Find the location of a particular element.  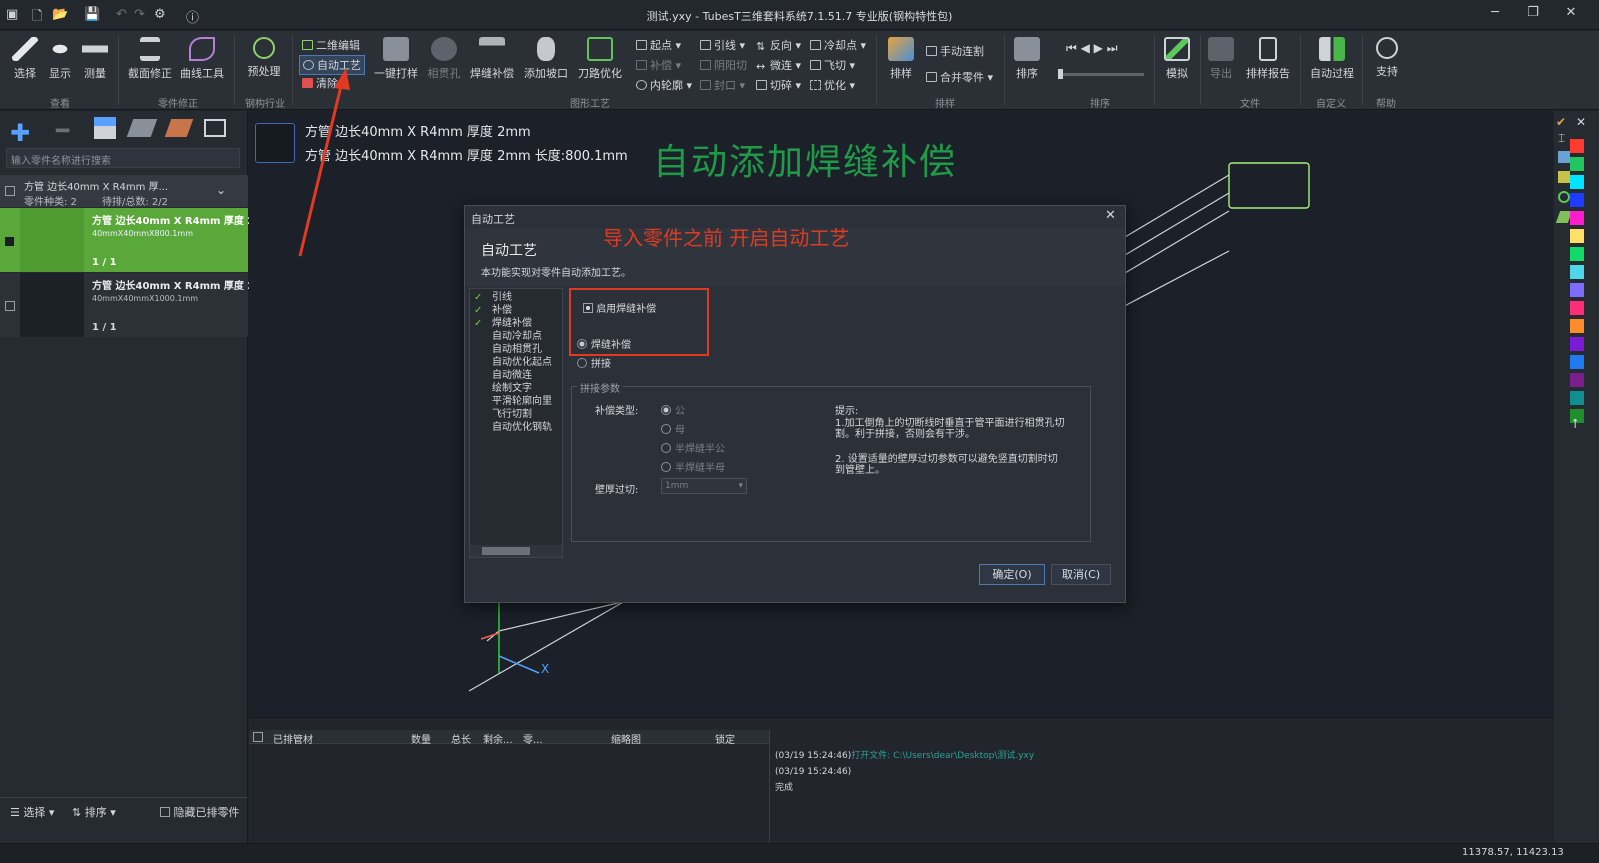

nest-report-button: 排样报告 is located at coordinates (1268, 59).